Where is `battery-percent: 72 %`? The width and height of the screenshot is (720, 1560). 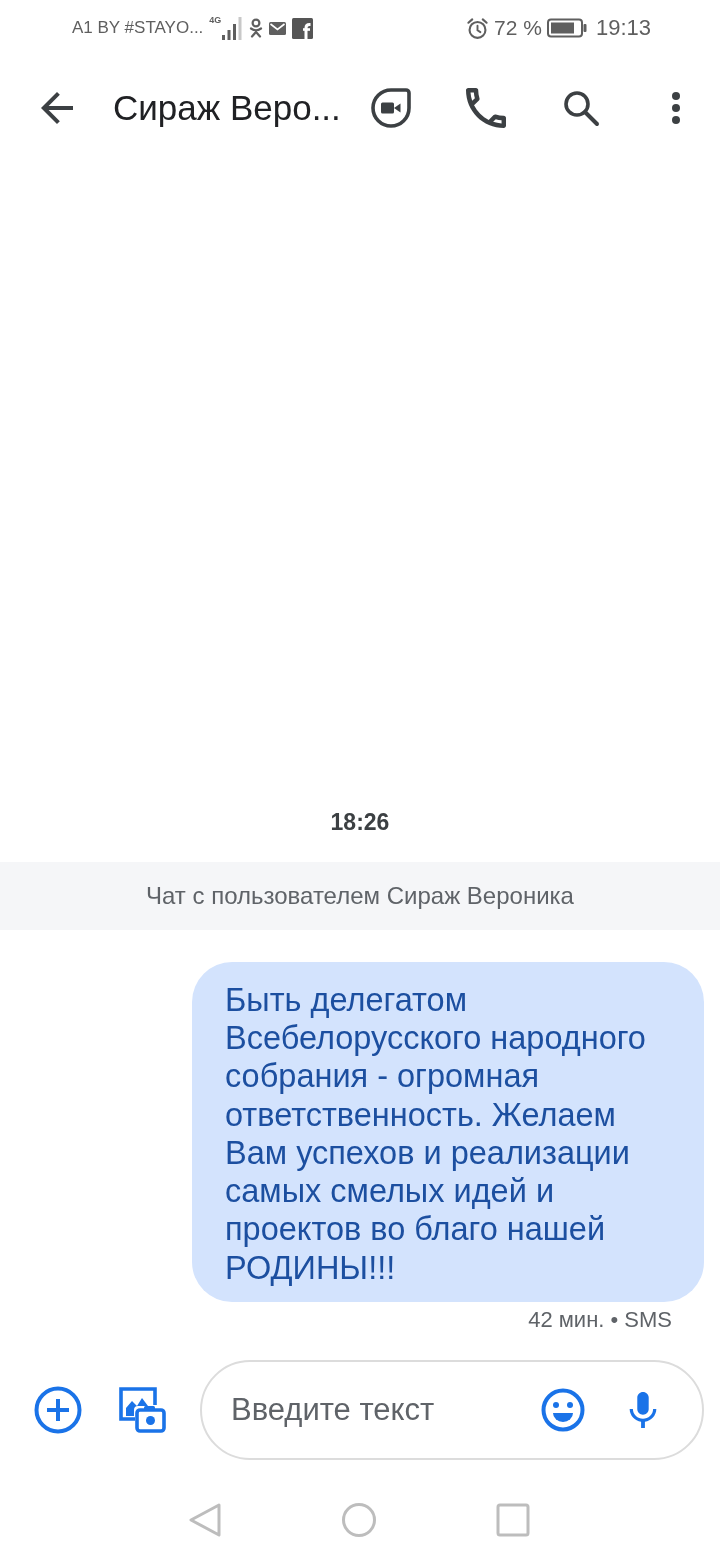
battery-percent: 72 % is located at coordinates (518, 28).